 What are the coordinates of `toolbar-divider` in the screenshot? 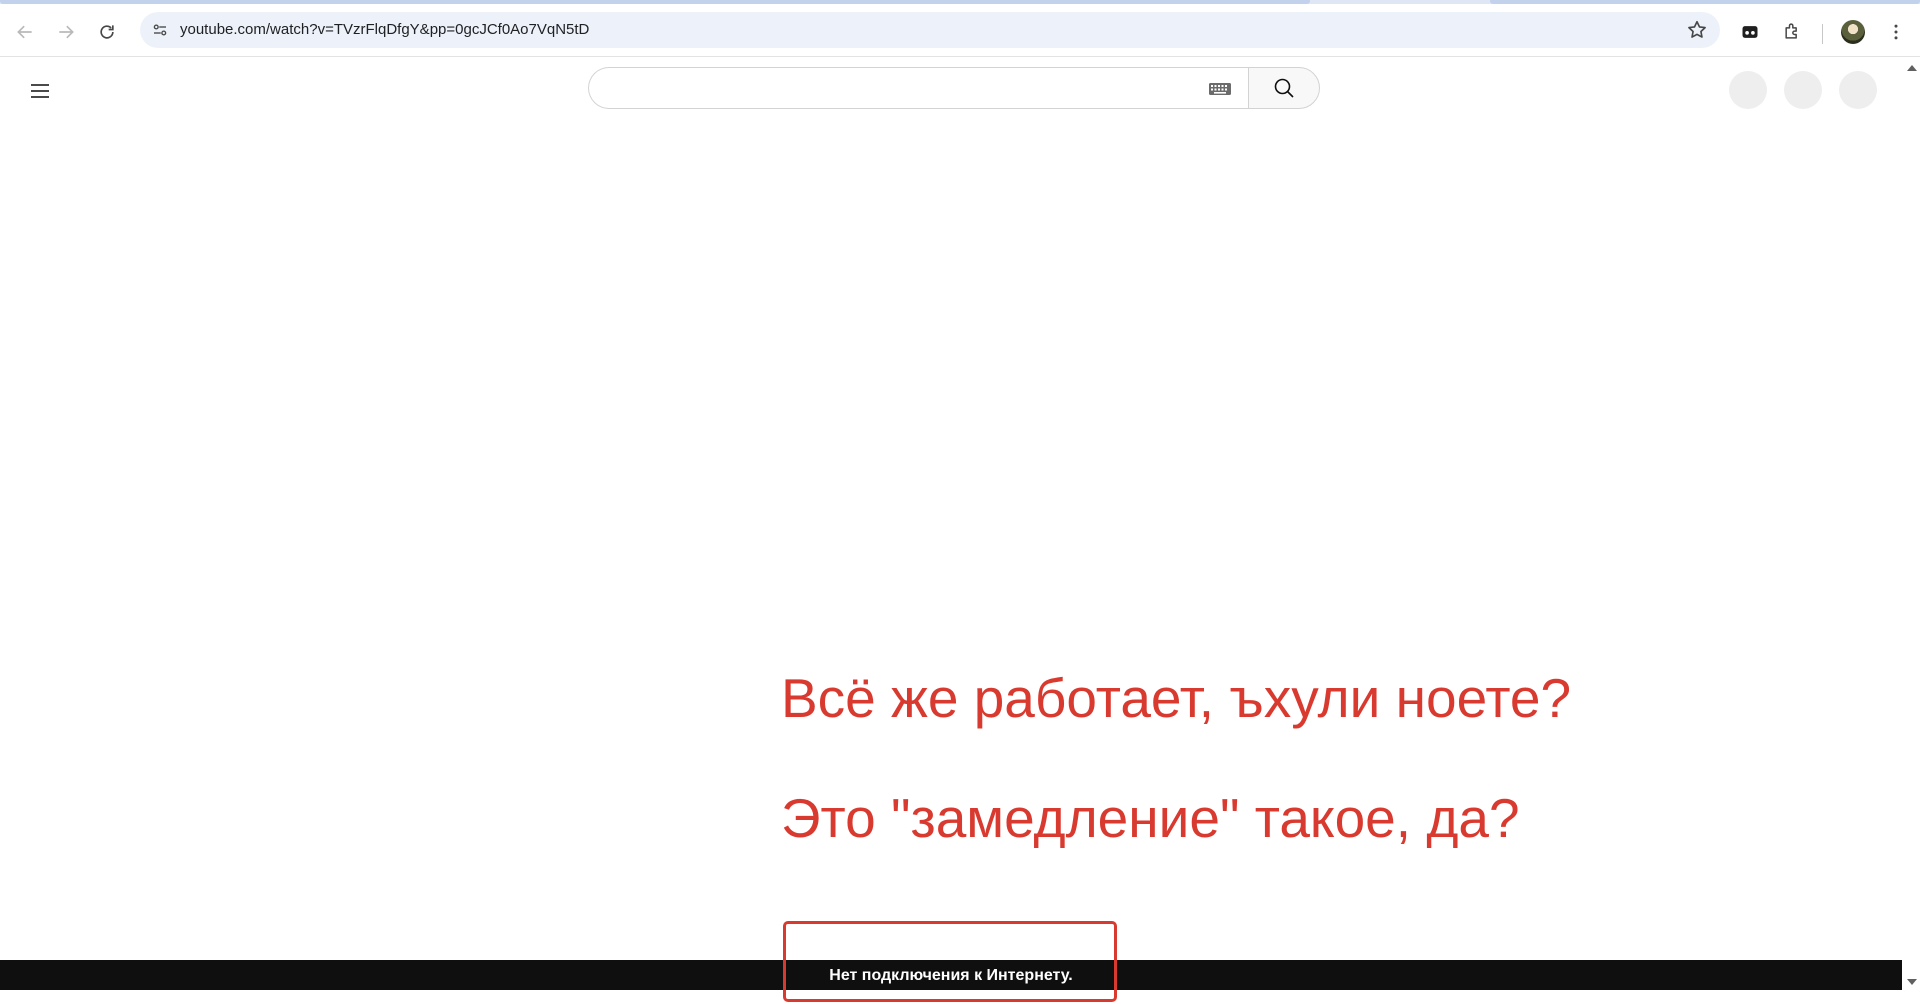 It's located at (1822, 34).